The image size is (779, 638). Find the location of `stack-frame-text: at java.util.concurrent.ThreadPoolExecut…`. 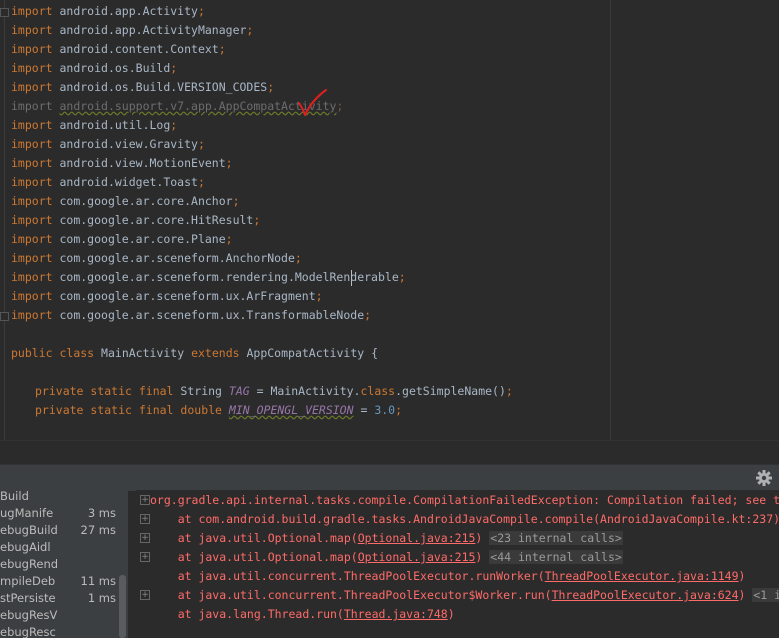

stack-frame-text: at java.util.concurrent.ThreadPoolExecut… is located at coordinates (347, 576).